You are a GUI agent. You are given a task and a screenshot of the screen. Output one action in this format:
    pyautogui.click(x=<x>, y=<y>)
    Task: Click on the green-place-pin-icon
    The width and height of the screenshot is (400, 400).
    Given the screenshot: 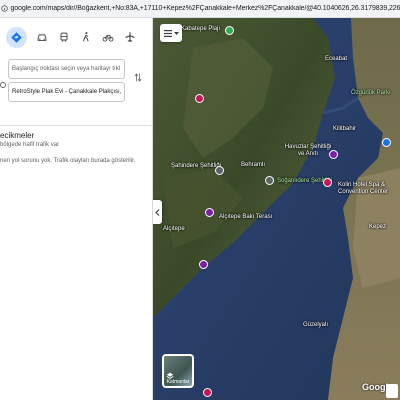 What is the action you would take?
    pyautogui.click(x=229, y=30)
    